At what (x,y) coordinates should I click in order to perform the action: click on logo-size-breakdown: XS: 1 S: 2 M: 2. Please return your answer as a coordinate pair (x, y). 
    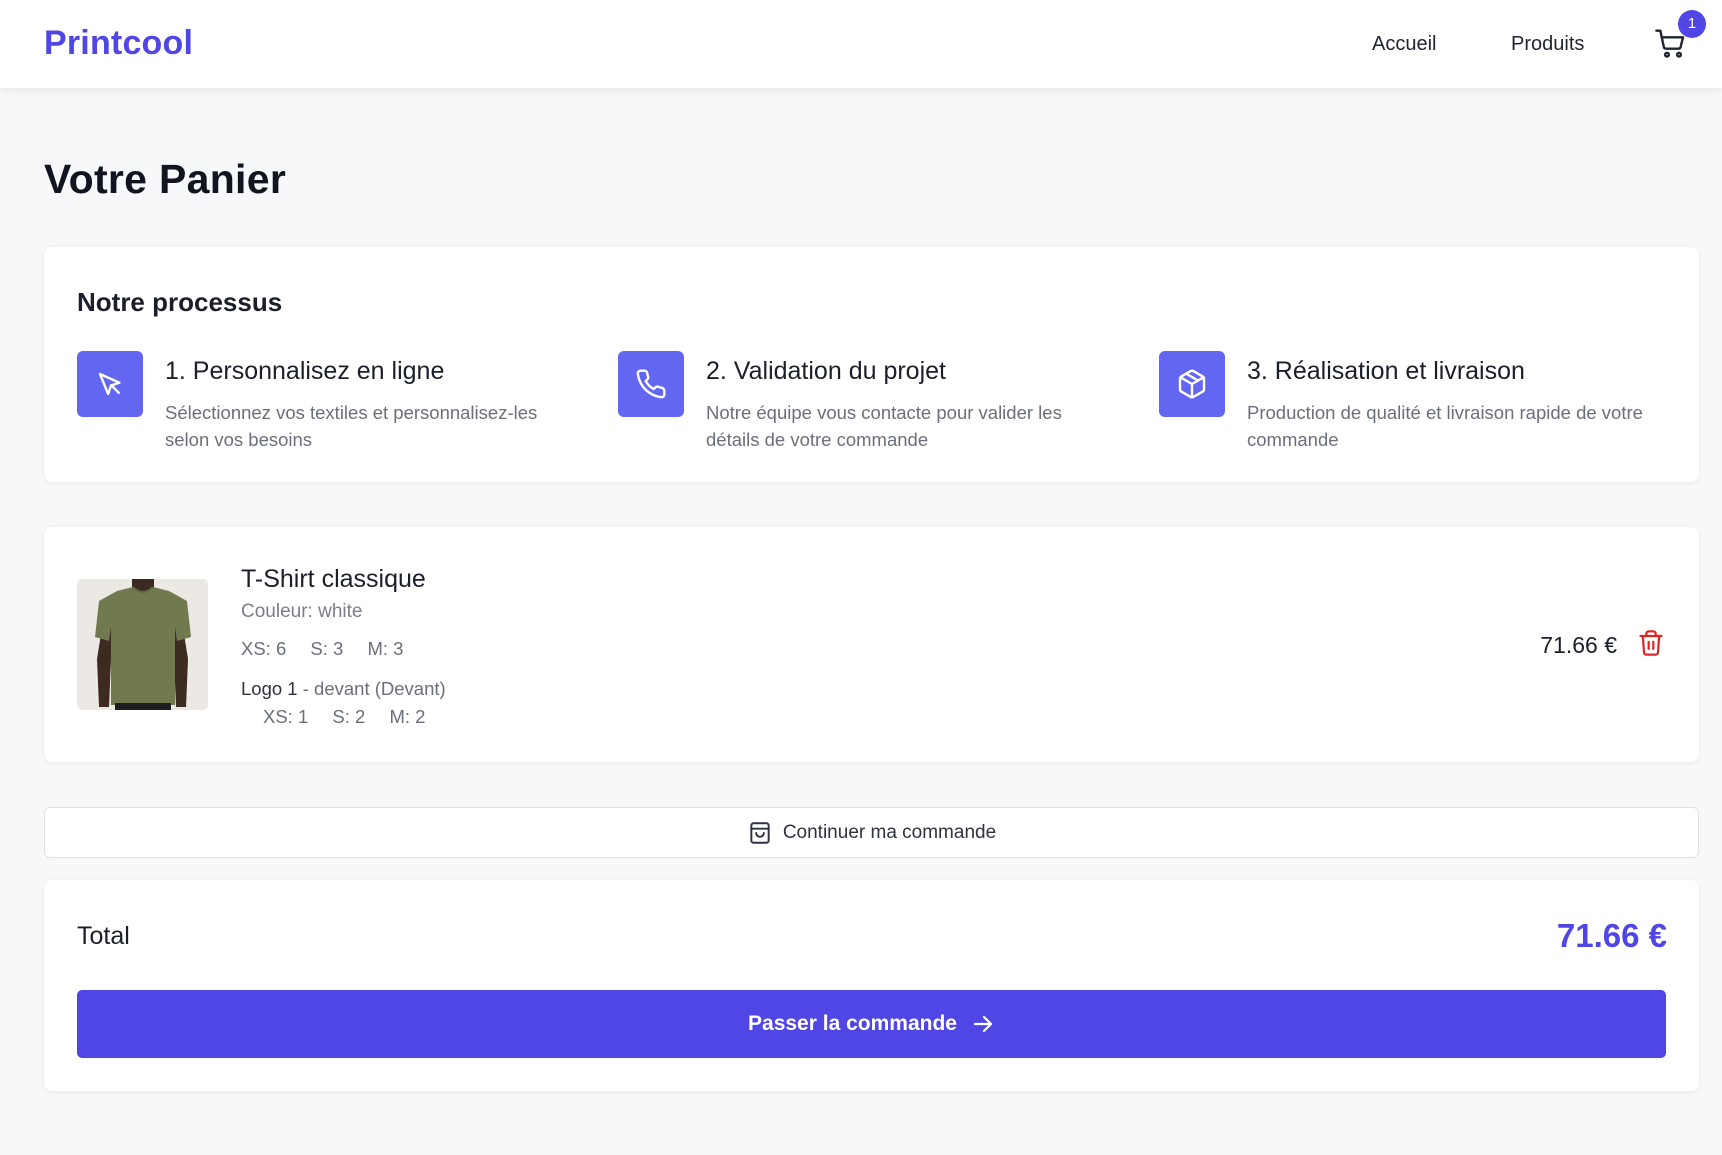
    Looking at the image, I should click on (353, 717).